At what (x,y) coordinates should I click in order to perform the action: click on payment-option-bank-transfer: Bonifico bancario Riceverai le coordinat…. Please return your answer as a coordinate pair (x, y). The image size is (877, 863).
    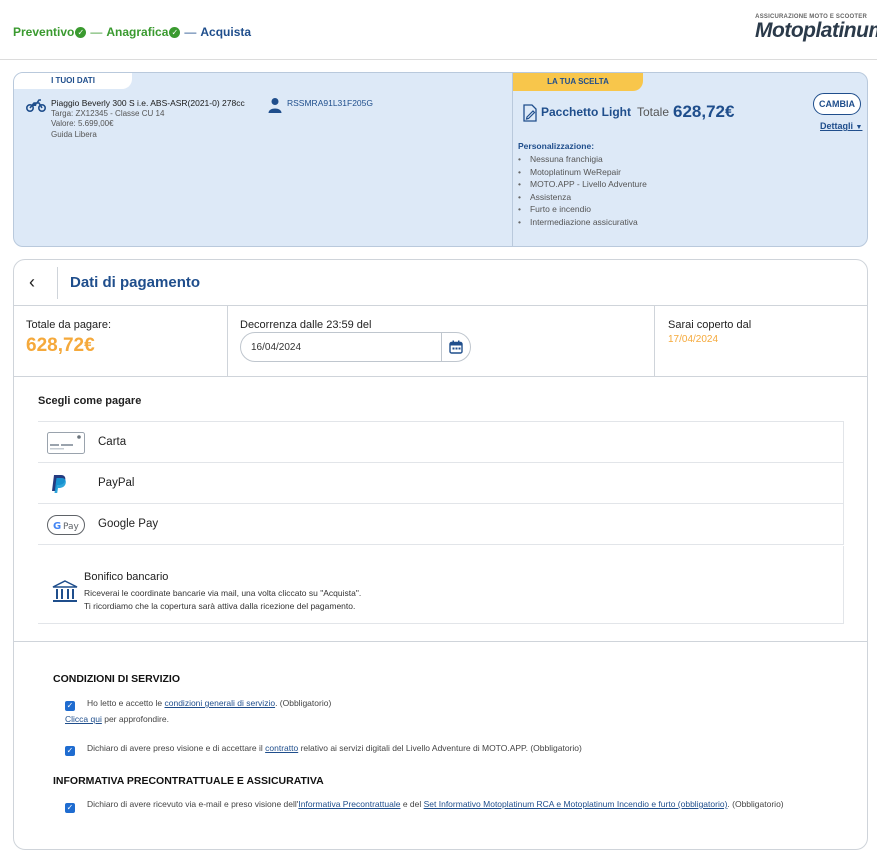
    Looking at the image, I should click on (441, 585).